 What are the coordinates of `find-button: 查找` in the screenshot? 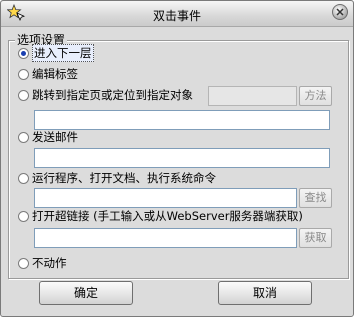 It's located at (315, 198).